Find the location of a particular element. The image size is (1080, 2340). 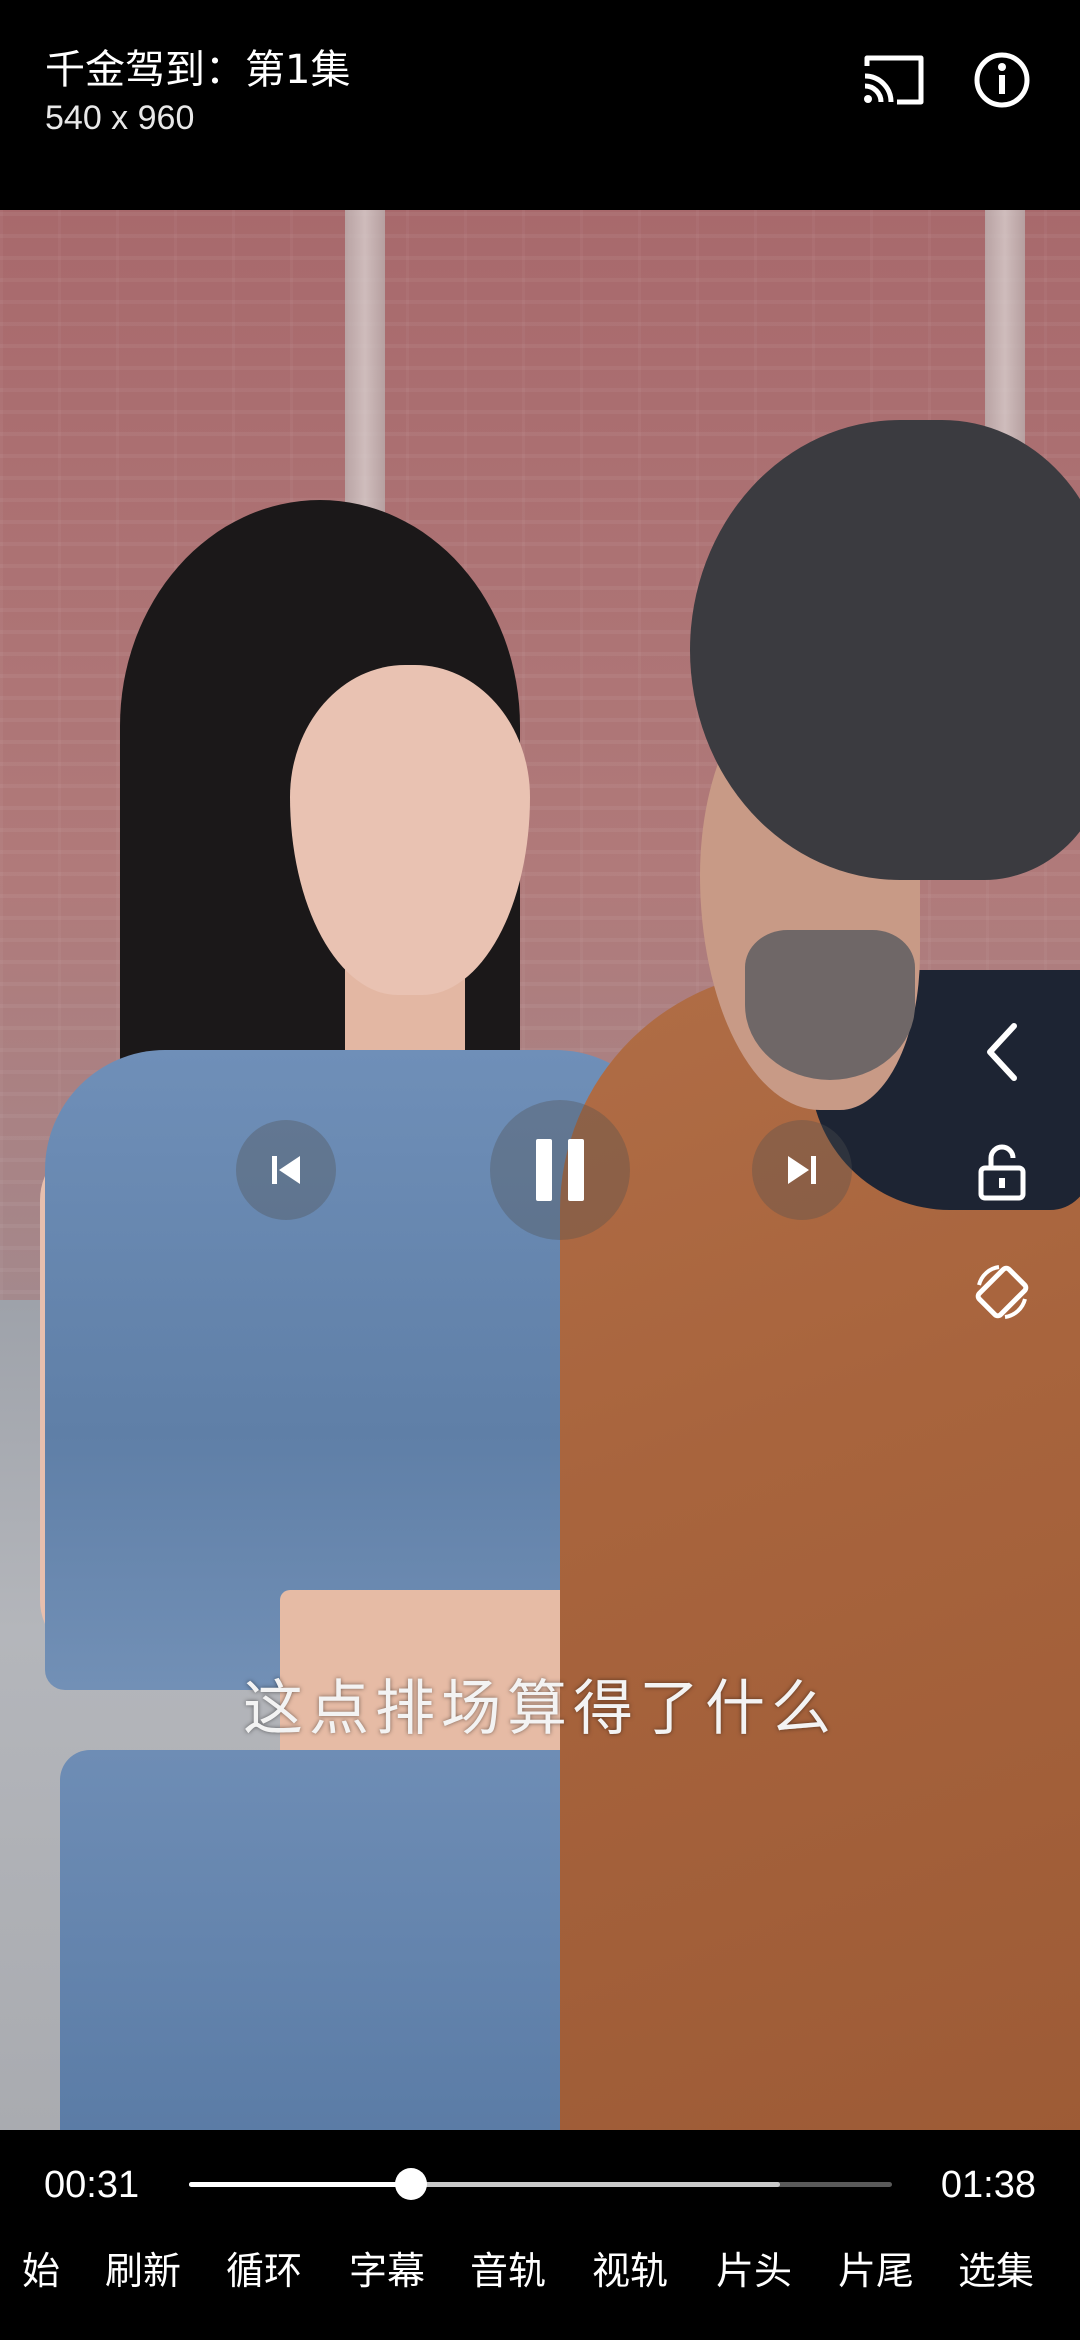

played-progress is located at coordinates (300, 2184).